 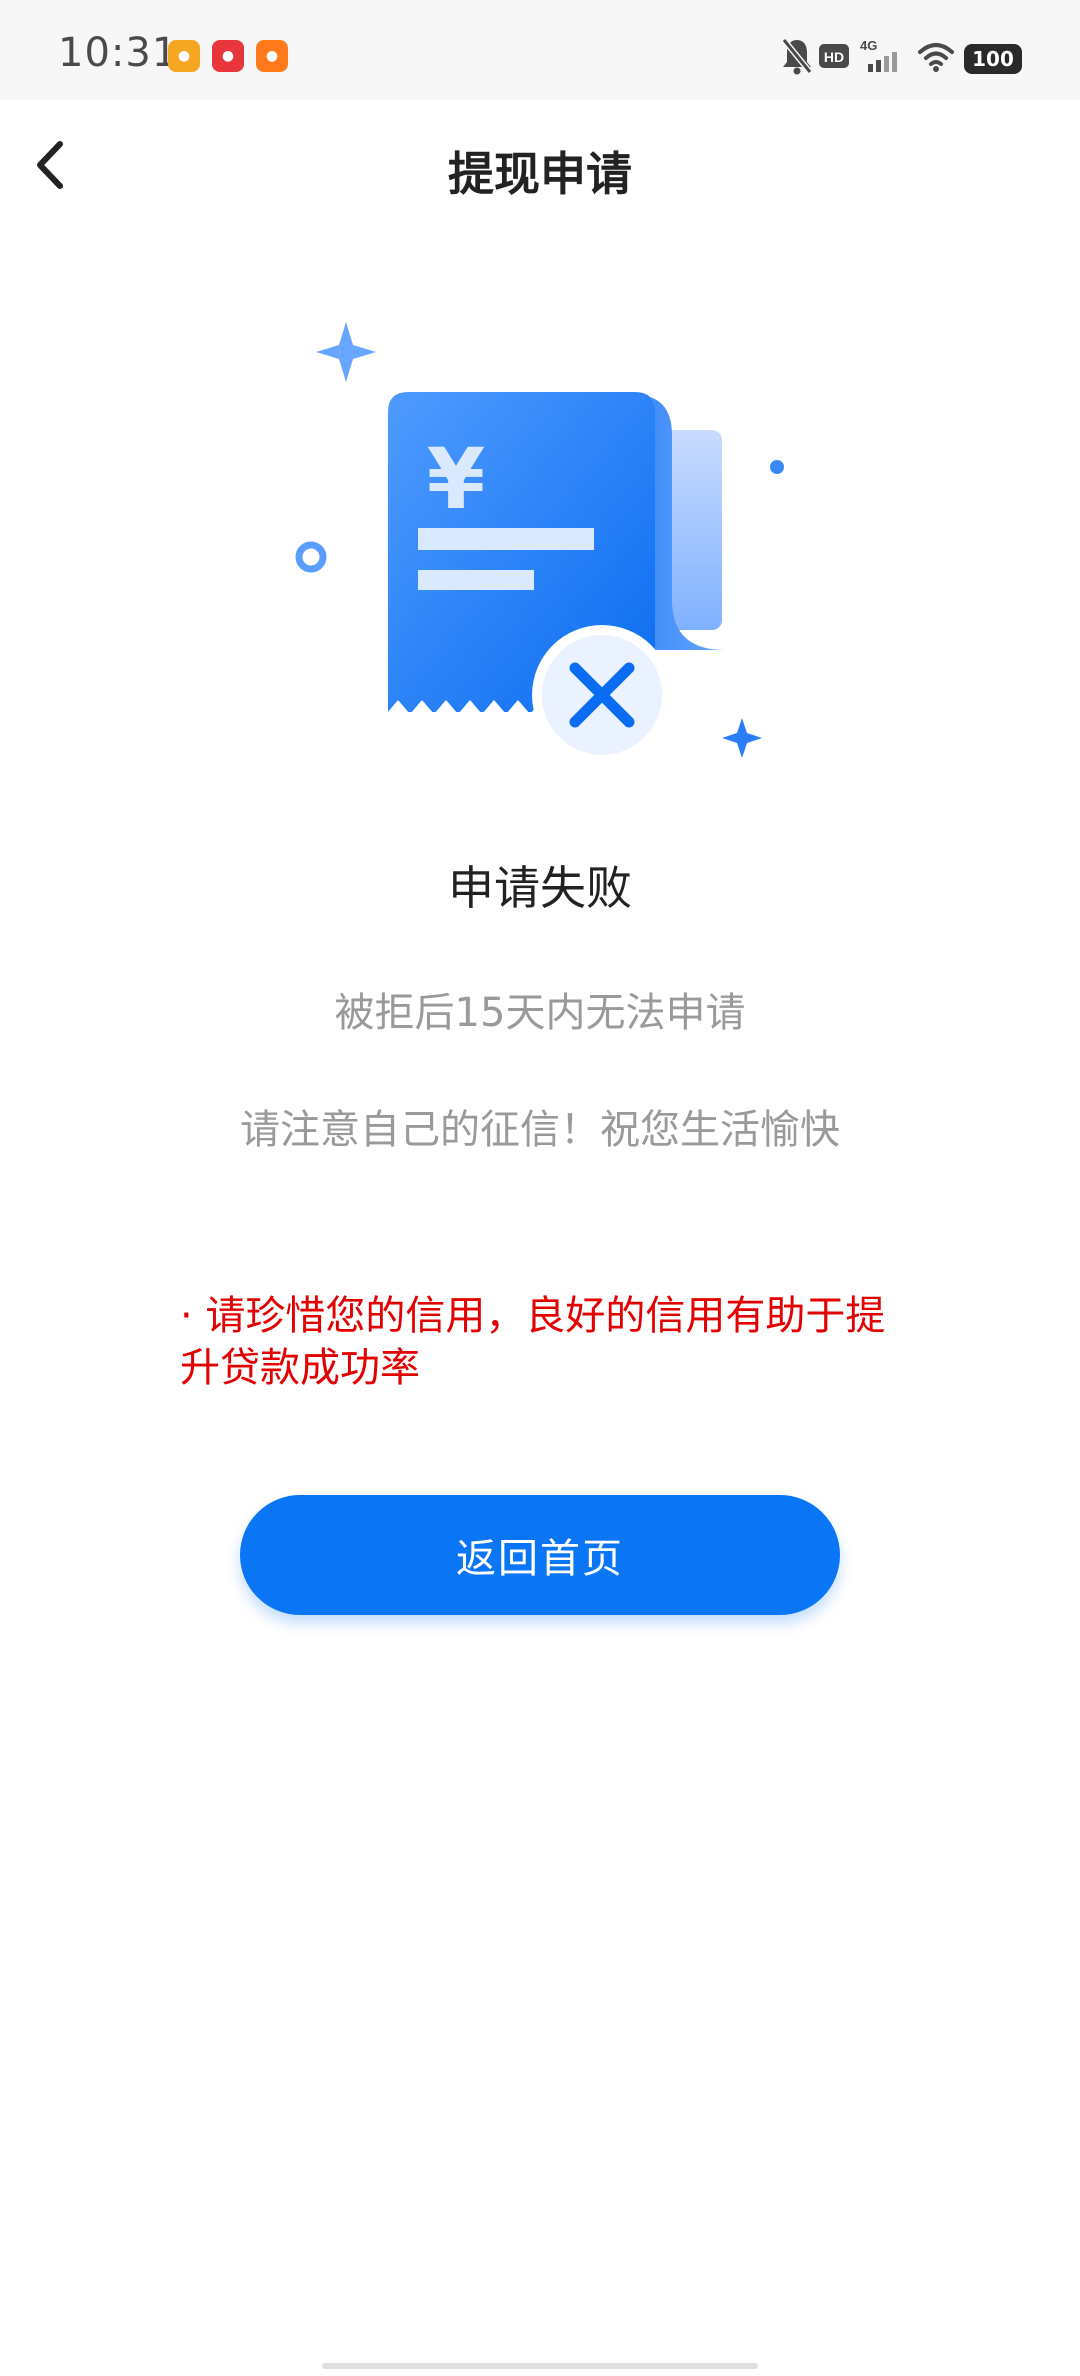 I want to click on app-notification-icon-1: ●, so click(x=184, y=56).